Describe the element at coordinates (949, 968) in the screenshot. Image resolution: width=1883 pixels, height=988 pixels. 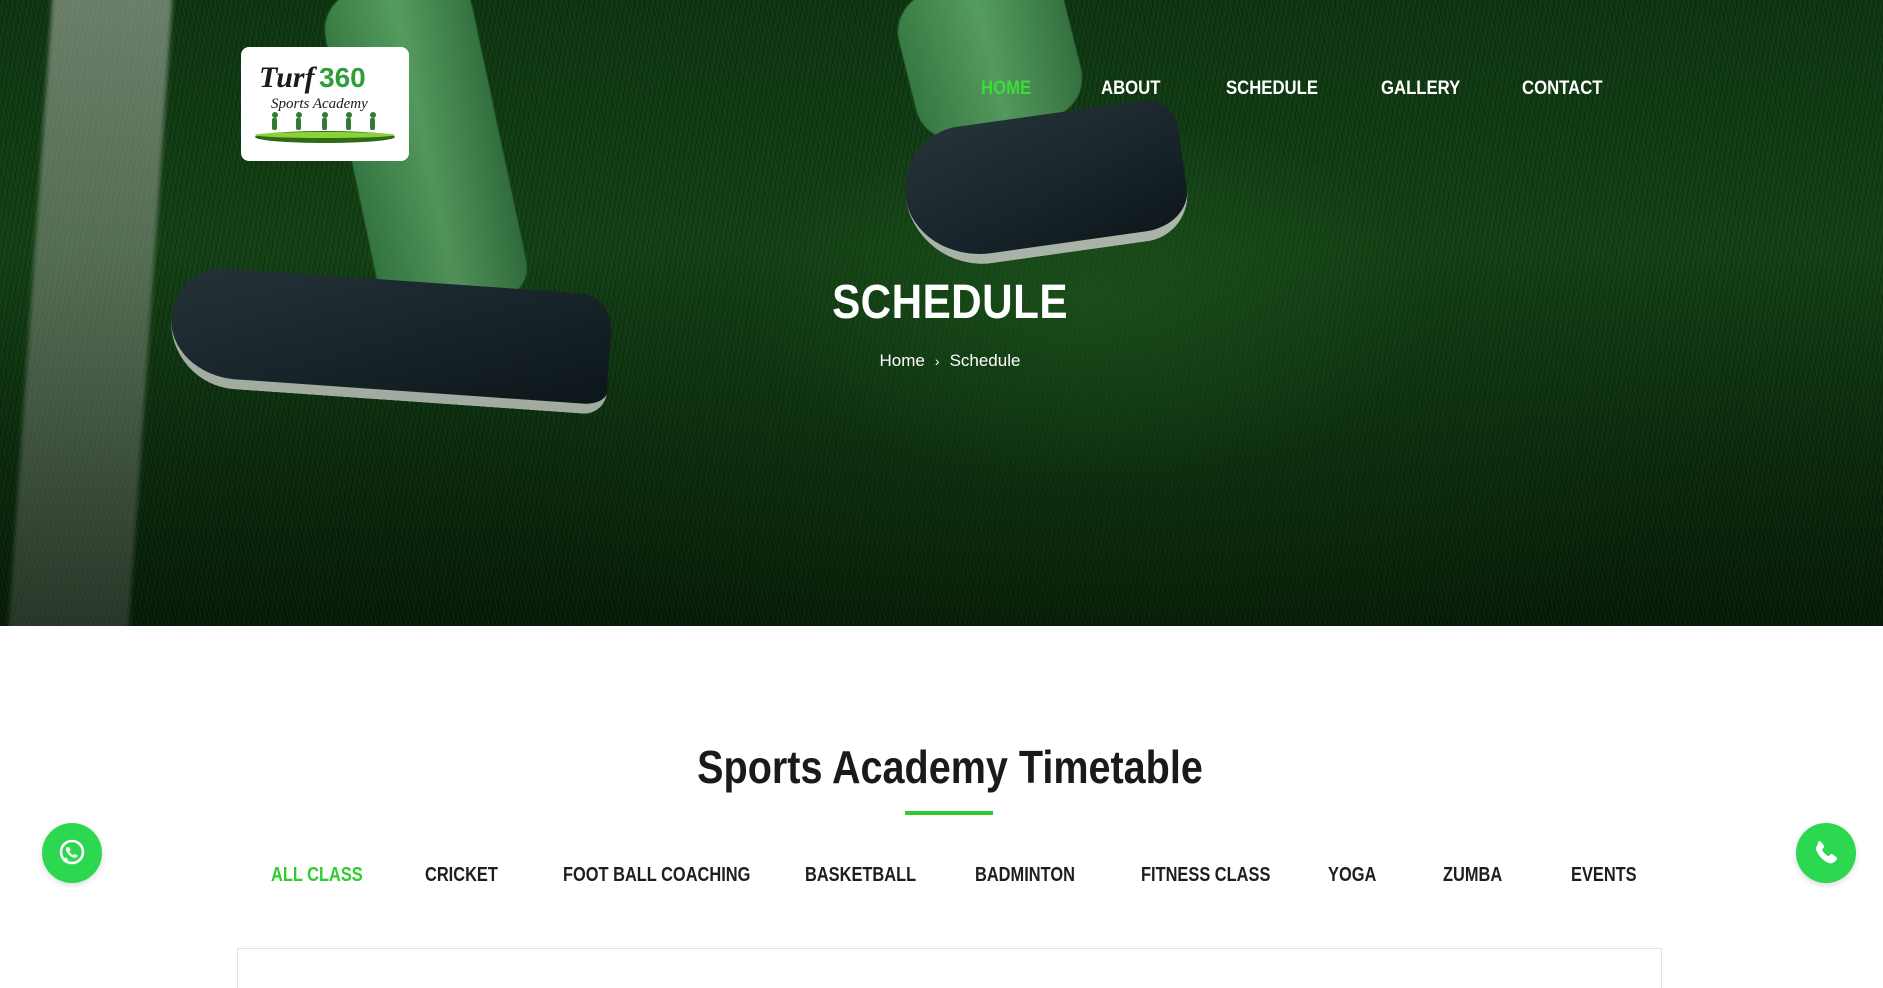
I see `timetable-table` at that location.